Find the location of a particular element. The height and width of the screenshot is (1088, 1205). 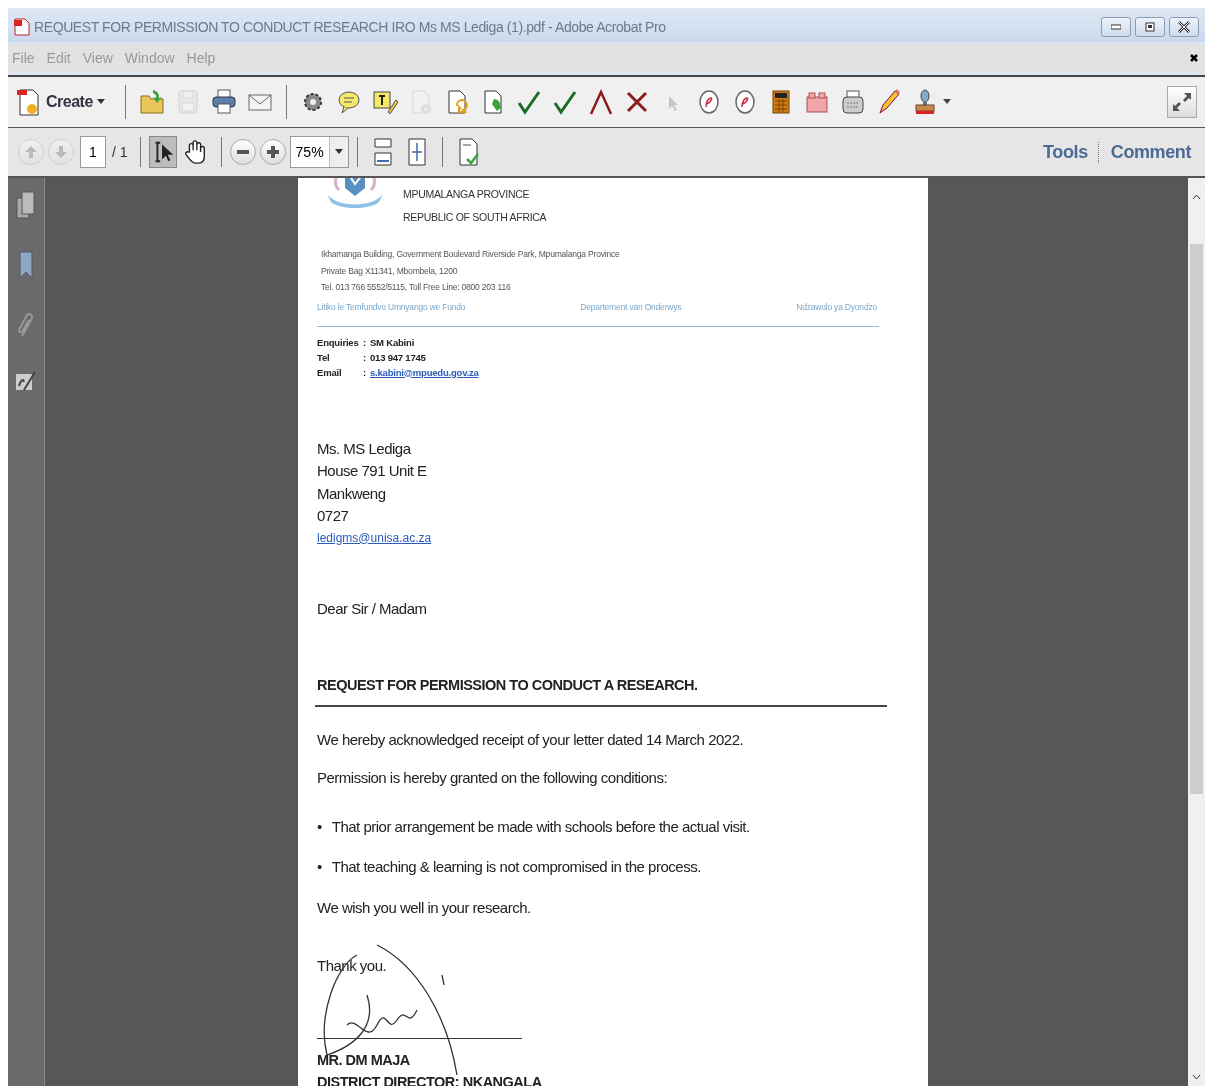

expand-arrows-icon is located at coordinates (1182, 102).